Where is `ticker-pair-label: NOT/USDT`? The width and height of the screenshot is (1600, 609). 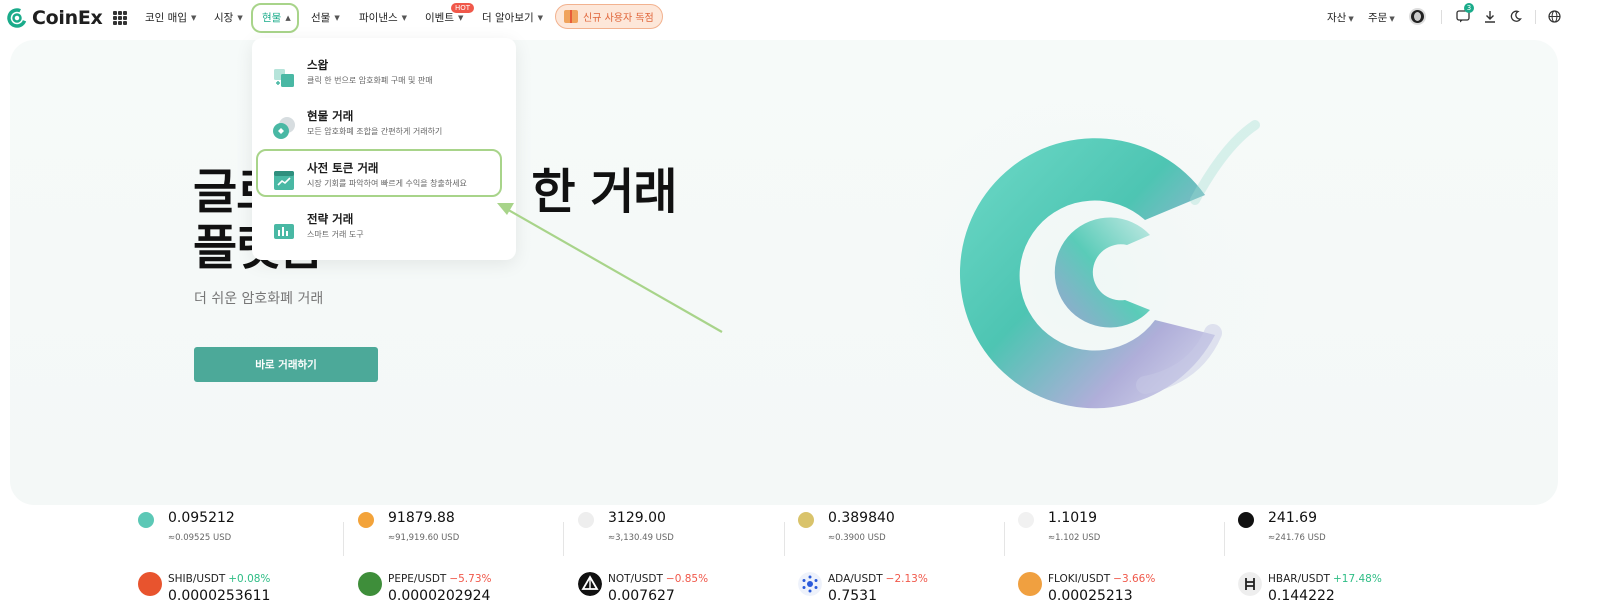
ticker-pair-label: NOT/USDT is located at coordinates (635, 579).